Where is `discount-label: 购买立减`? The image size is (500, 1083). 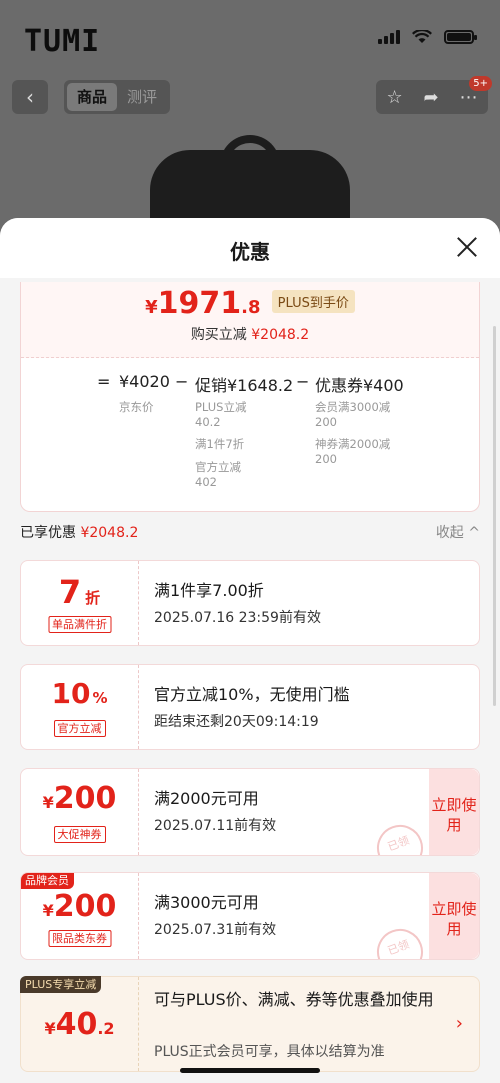 discount-label: 购买立减 is located at coordinates (218, 335).